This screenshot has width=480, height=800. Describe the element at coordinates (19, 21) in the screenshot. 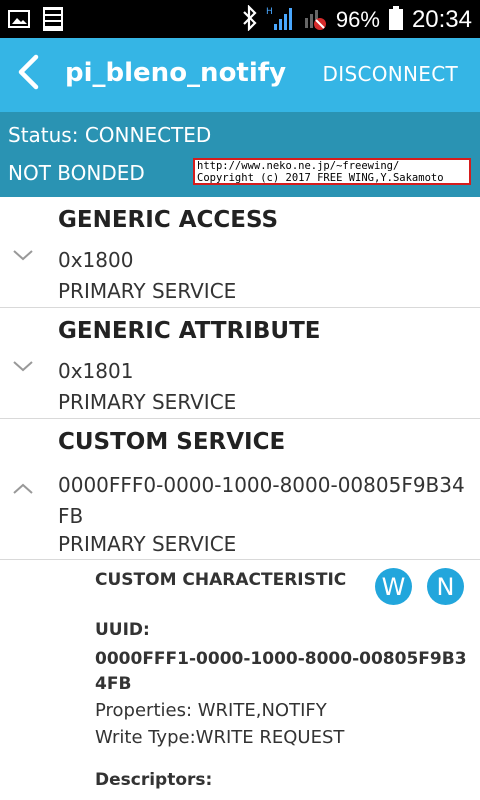

I see `image-icon` at that location.